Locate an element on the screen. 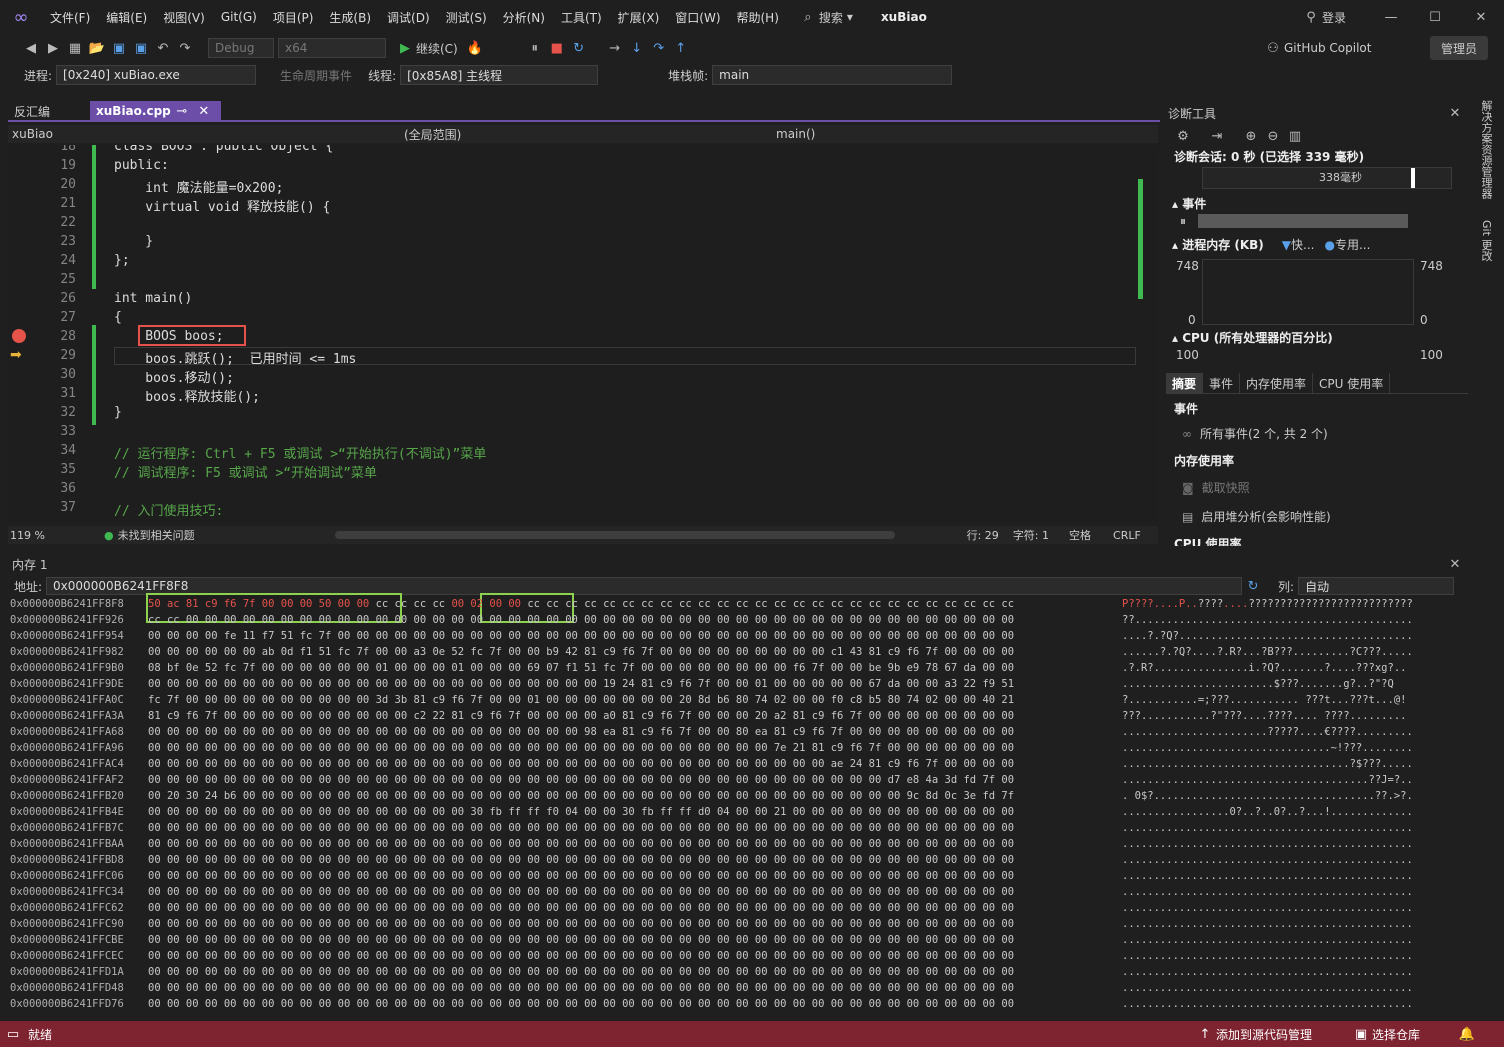 The width and height of the screenshot is (1504, 1047). menu-item: 测试(S) is located at coordinates (466, 17).